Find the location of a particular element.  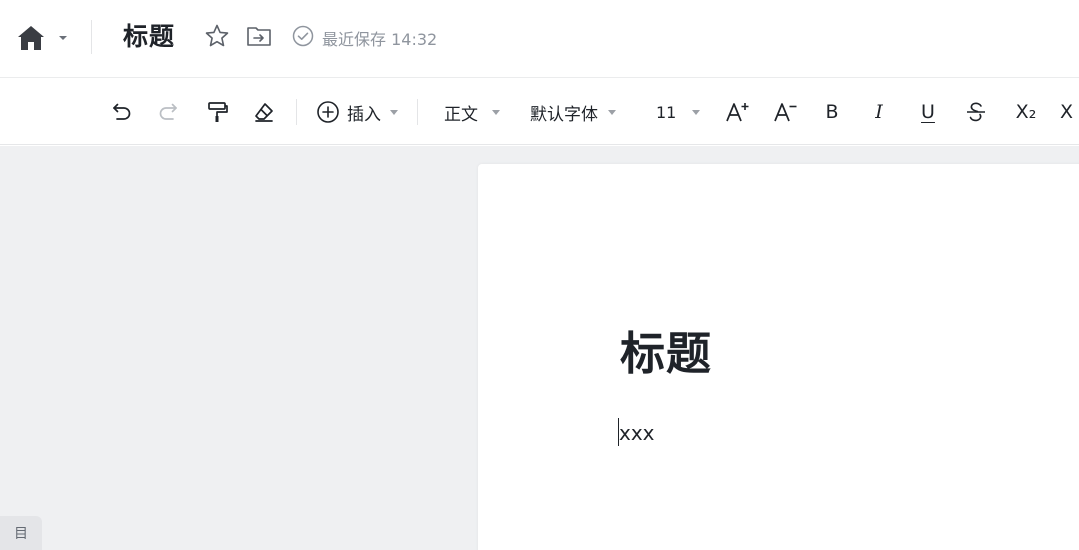

insert-menu-button: 插入 is located at coordinates (359, 112).